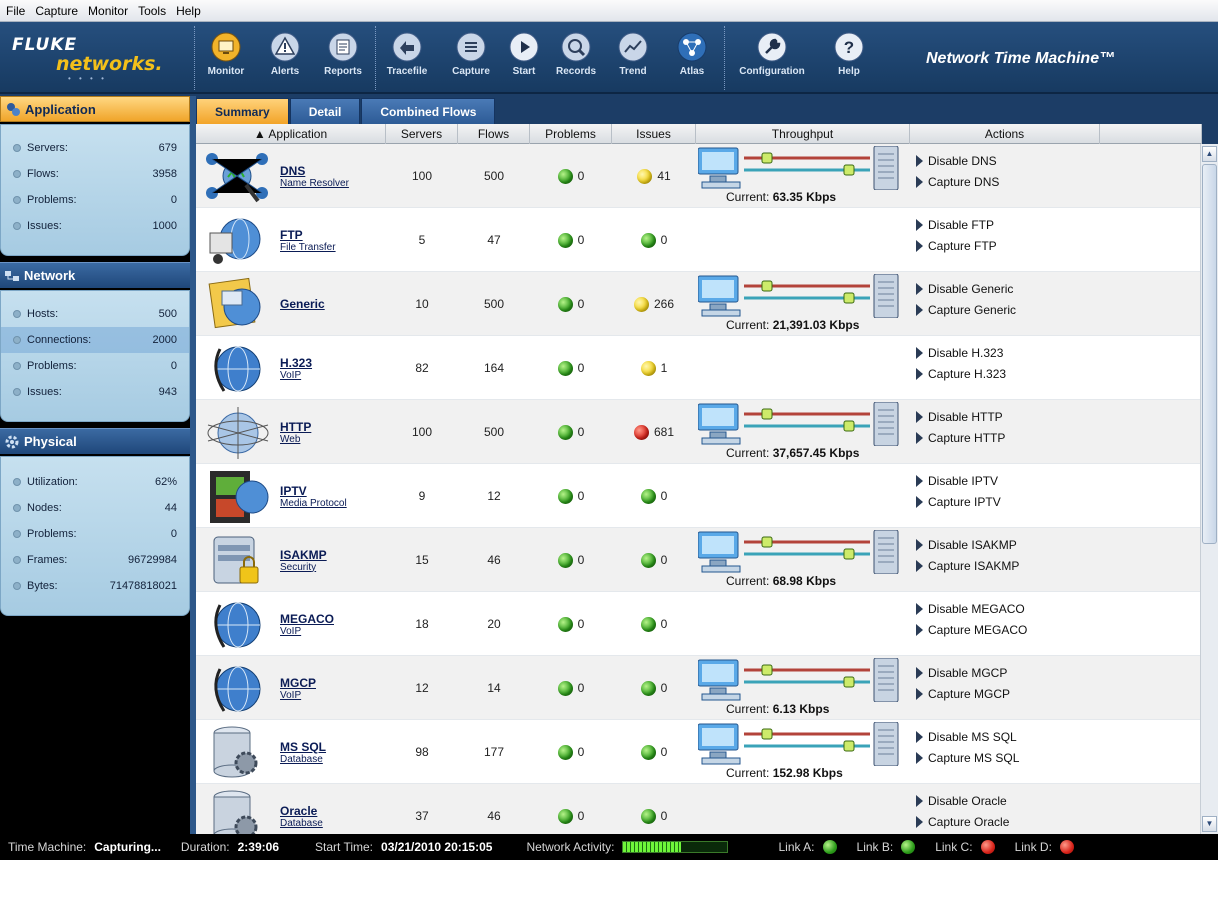 The width and height of the screenshot is (1218, 900). Describe the element at coordinates (653, 304) in the screenshot. I see `issues-status: 266` at that location.